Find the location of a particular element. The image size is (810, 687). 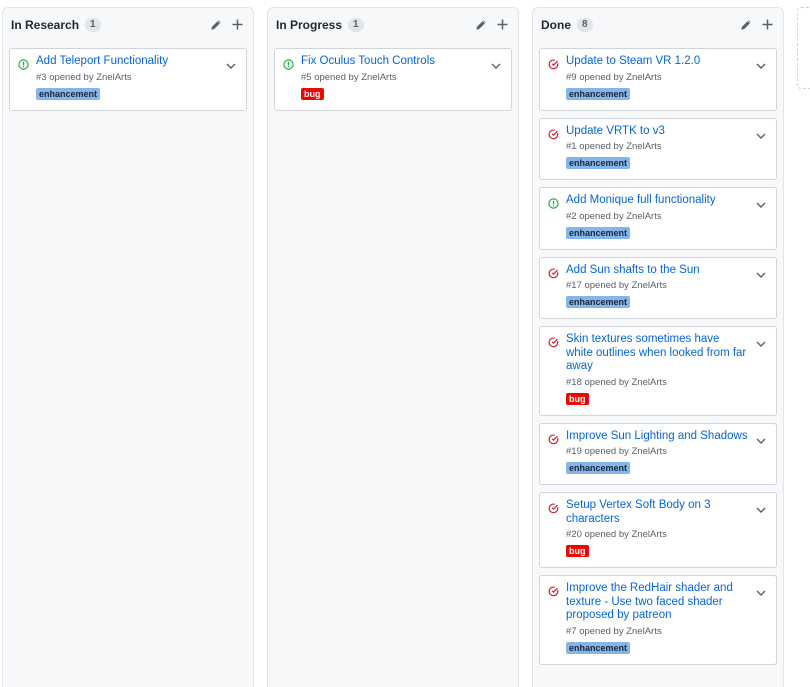

column-title: In Progress is located at coordinates (309, 24).